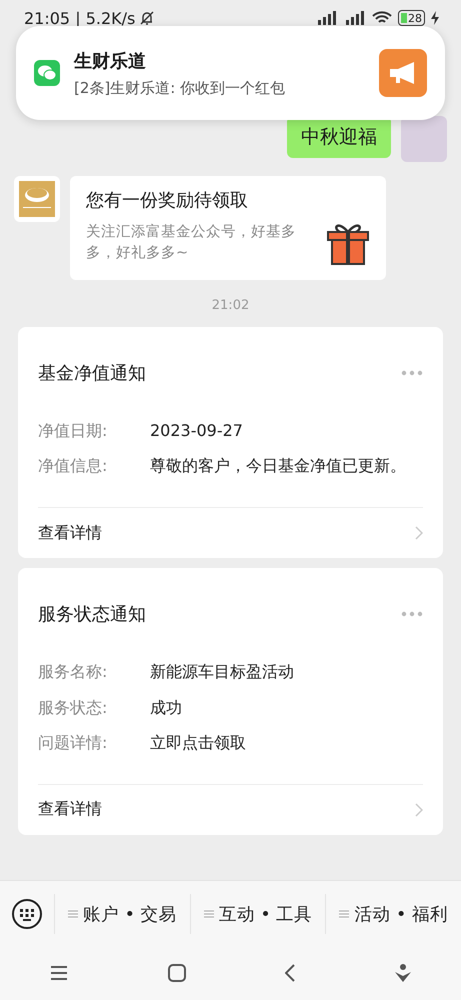 The height and width of the screenshot is (1000, 461). Describe the element at coordinates (403, 73) in the screenshot. I see `megaphone-icon` at that location.